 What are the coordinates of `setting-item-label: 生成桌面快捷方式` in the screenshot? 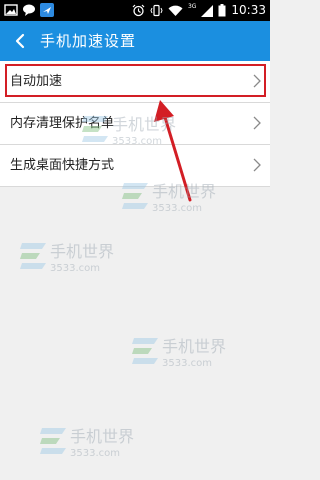 It's located at (62, 165).